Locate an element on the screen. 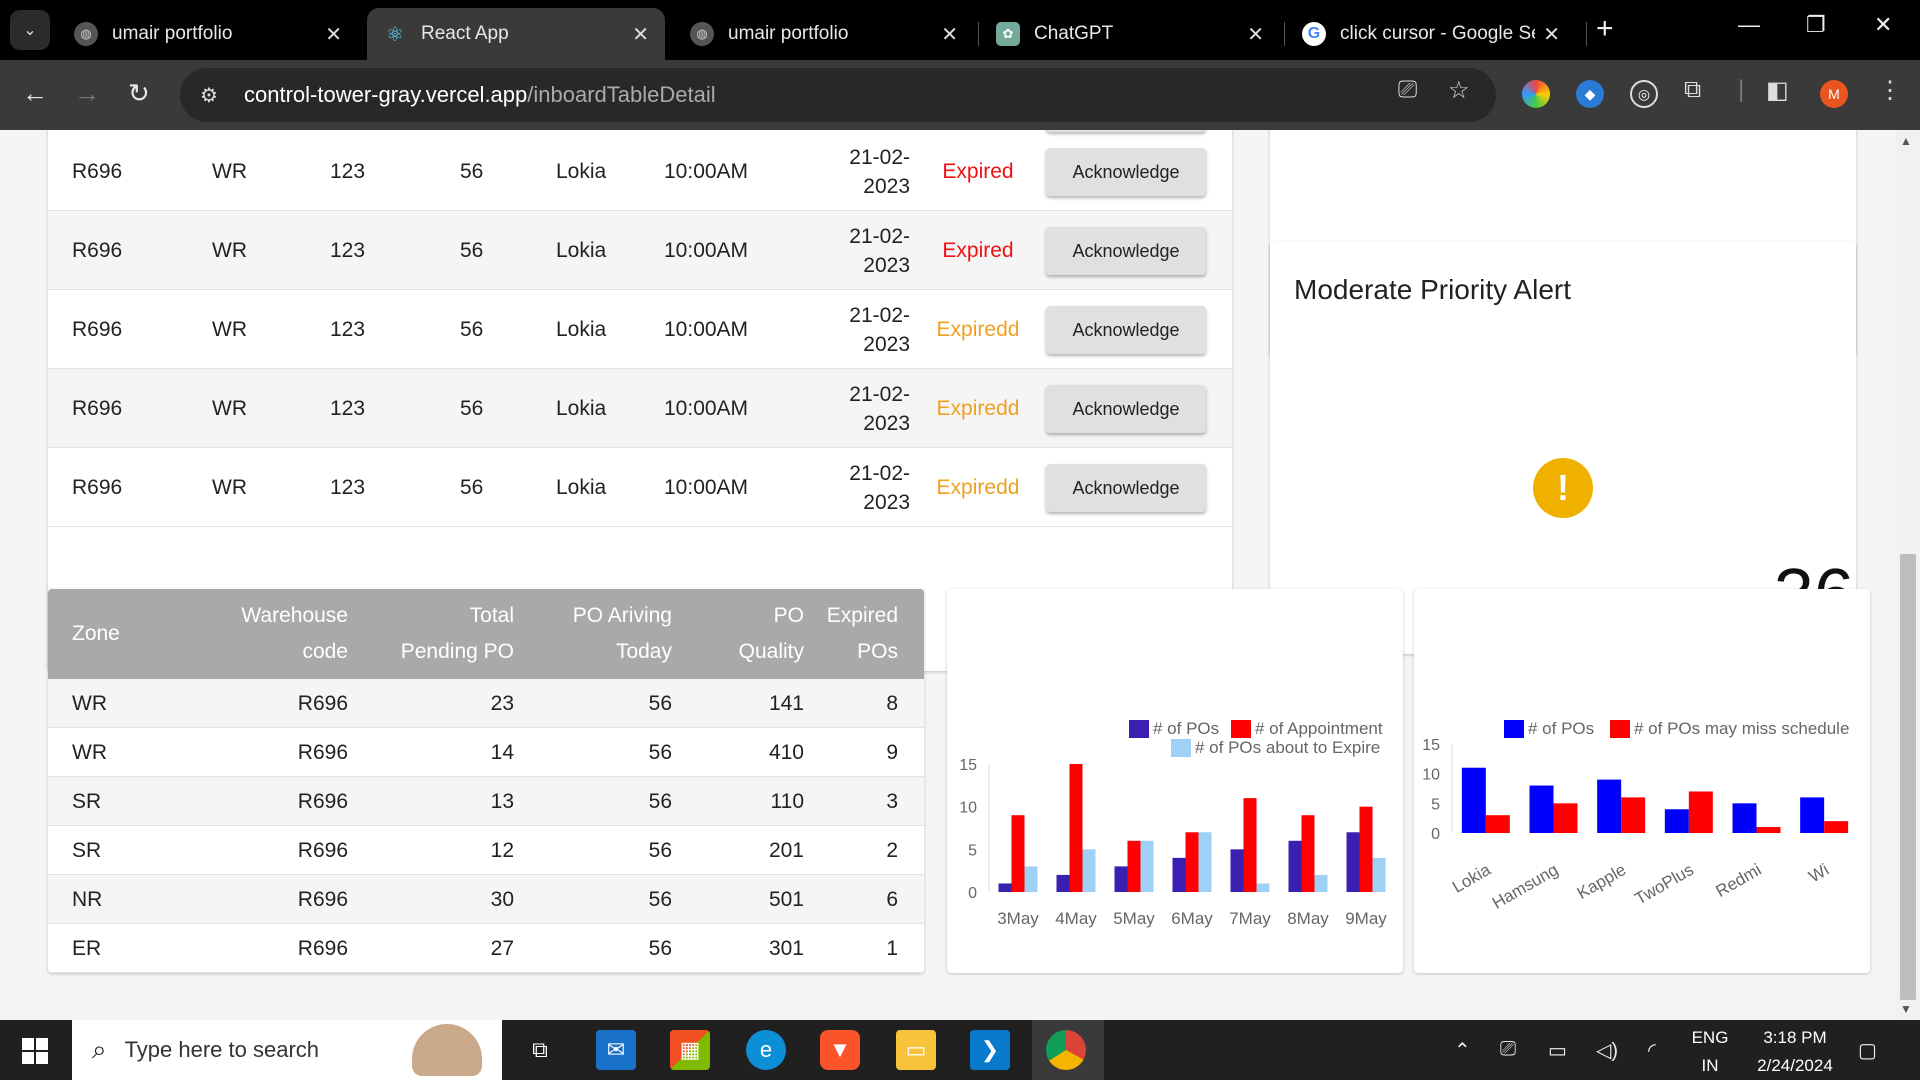  chrome-icon is located at coordinates (1066, 1050).